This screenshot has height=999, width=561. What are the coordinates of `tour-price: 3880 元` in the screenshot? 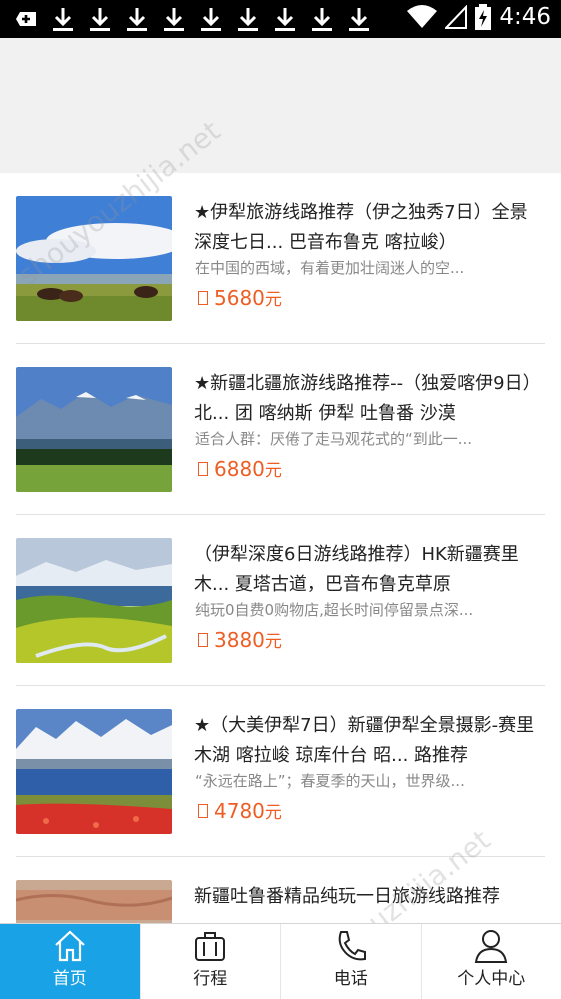 It's located at (240, 639).